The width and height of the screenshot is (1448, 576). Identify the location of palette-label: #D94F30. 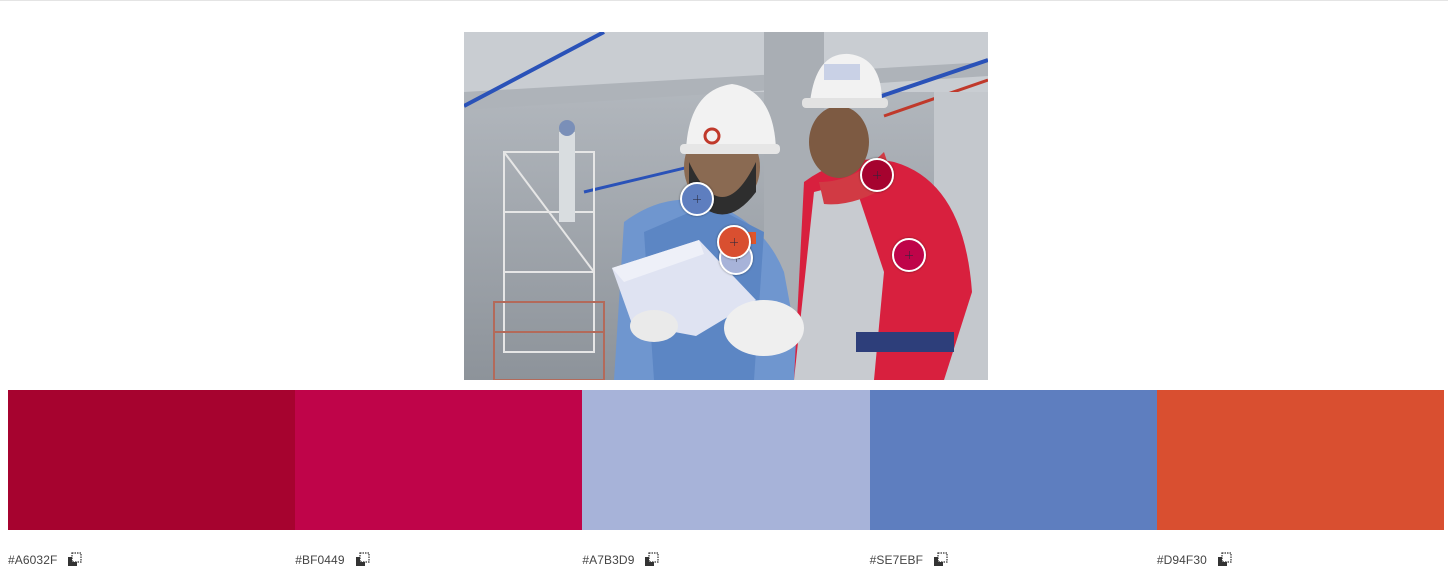
(1300, 560).